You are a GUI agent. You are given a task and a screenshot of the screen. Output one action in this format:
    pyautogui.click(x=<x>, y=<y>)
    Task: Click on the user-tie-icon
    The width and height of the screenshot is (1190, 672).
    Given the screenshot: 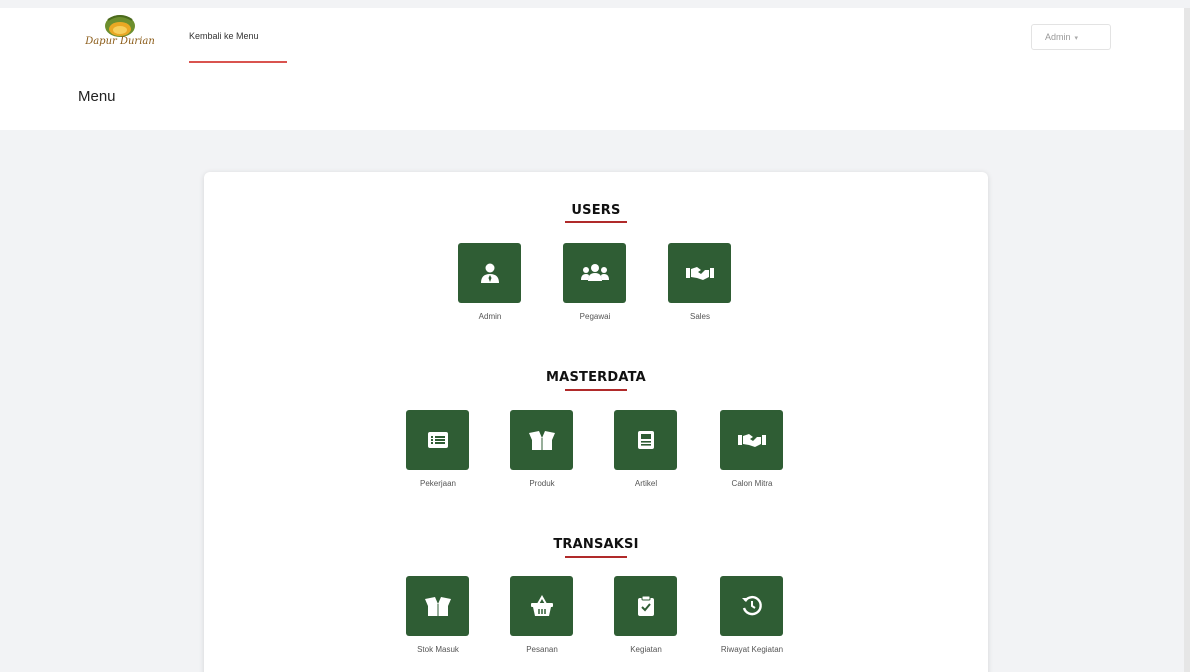 What is the action you would take?
    pyautogui.click(x=489, y=273)
    